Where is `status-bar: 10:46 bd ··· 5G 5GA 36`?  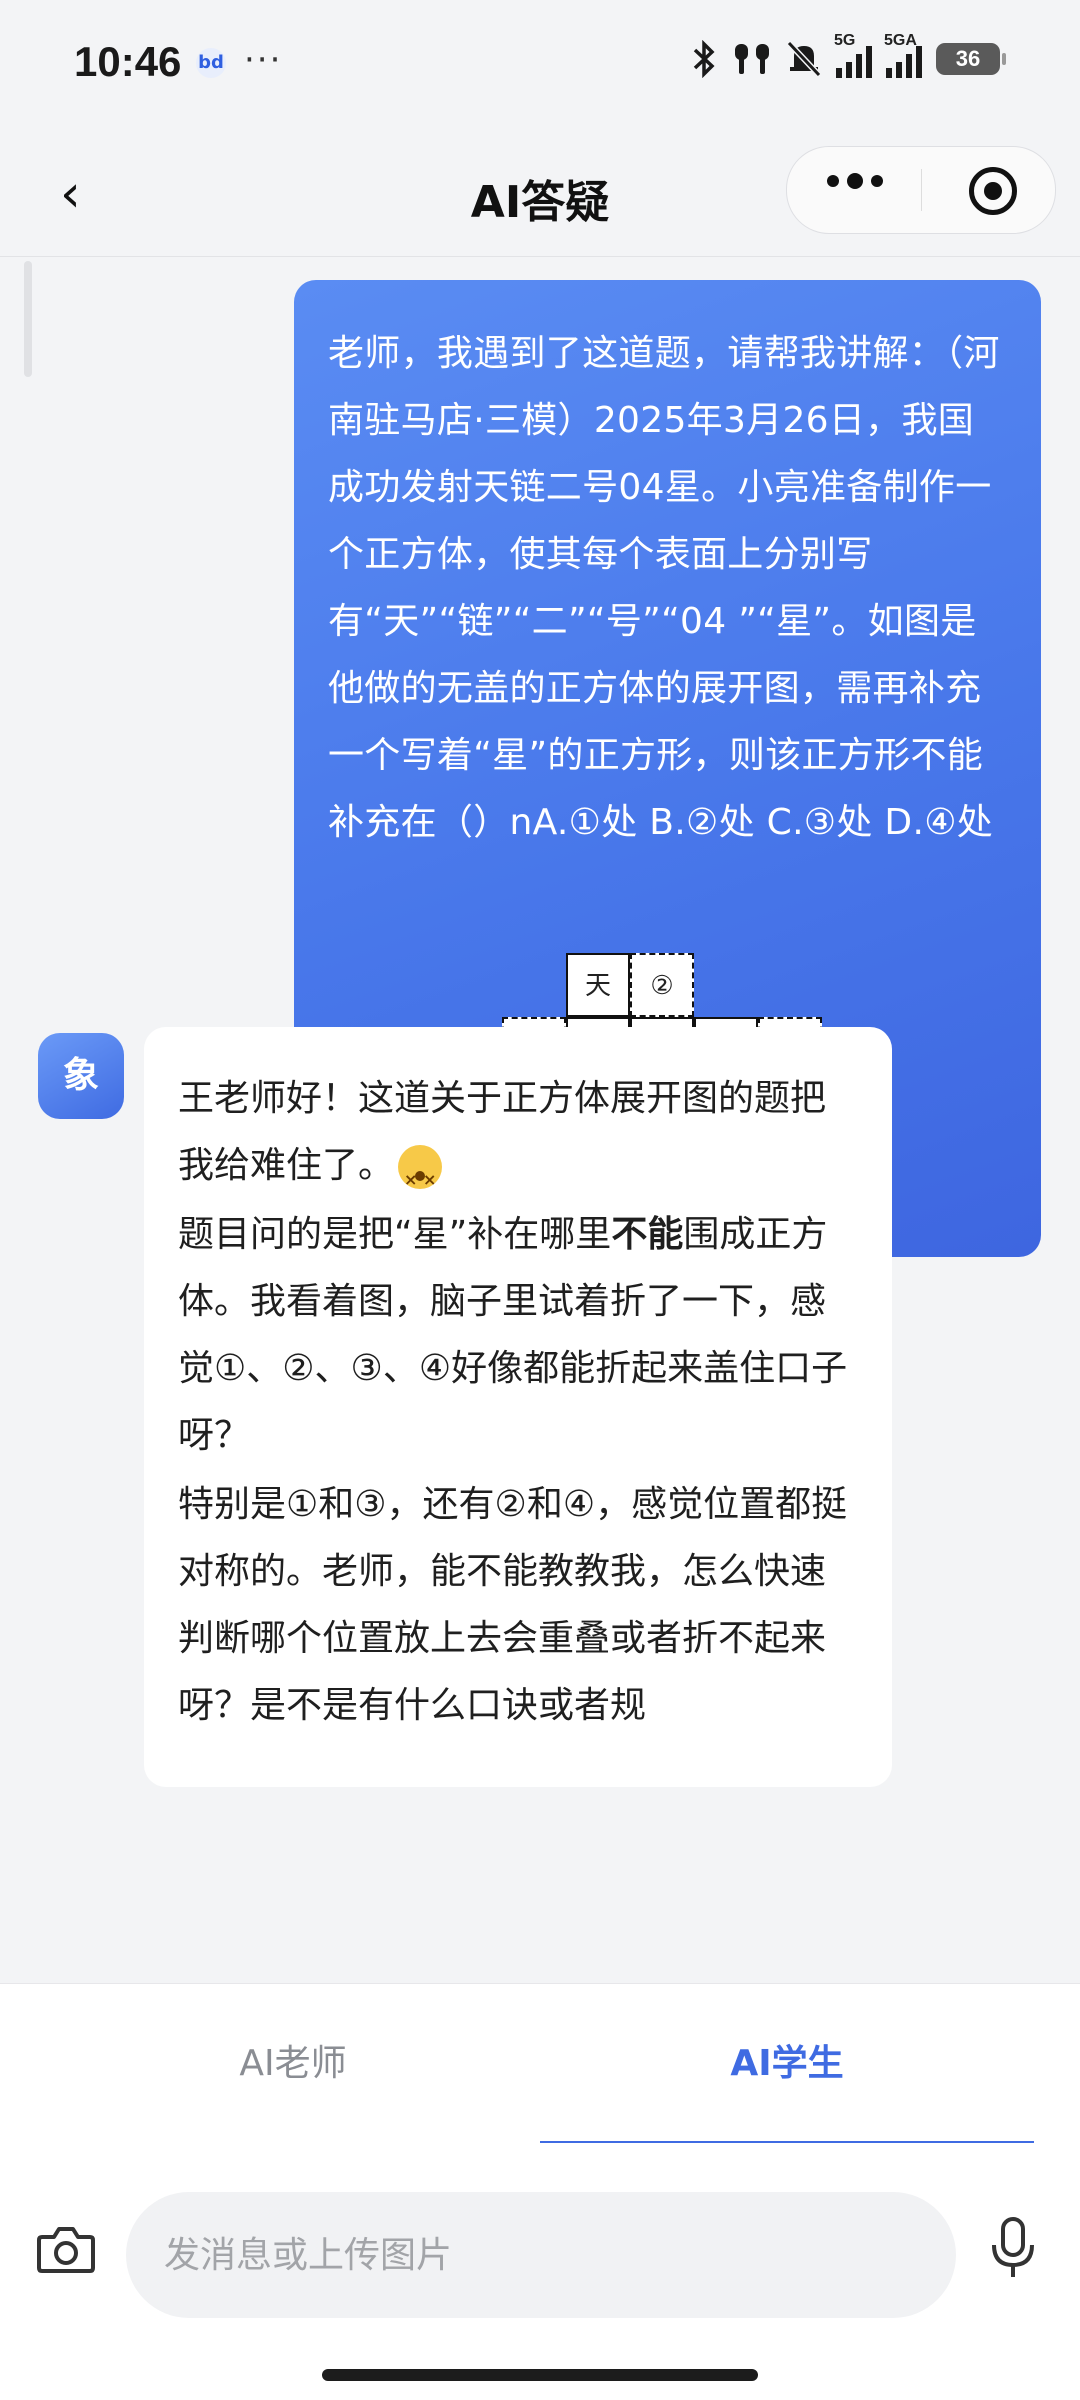
status-bar: 10:46 bd ··· 5G 5GA 36 is located at coordinates (540, 65).